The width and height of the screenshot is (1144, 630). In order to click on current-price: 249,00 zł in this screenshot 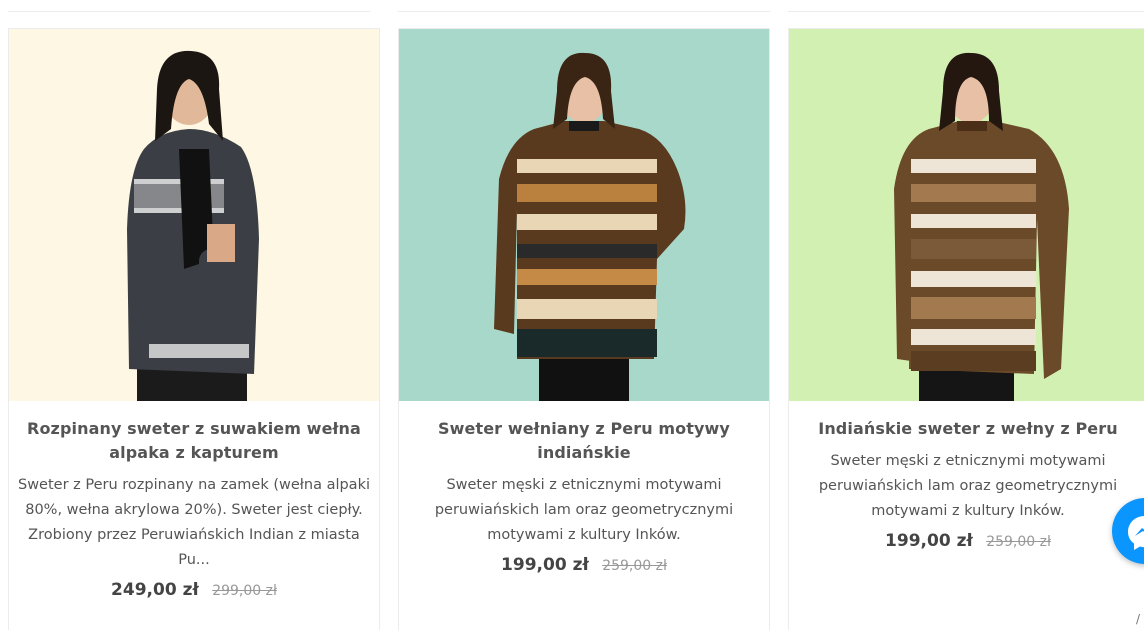, I will do `click(155, 590)`.